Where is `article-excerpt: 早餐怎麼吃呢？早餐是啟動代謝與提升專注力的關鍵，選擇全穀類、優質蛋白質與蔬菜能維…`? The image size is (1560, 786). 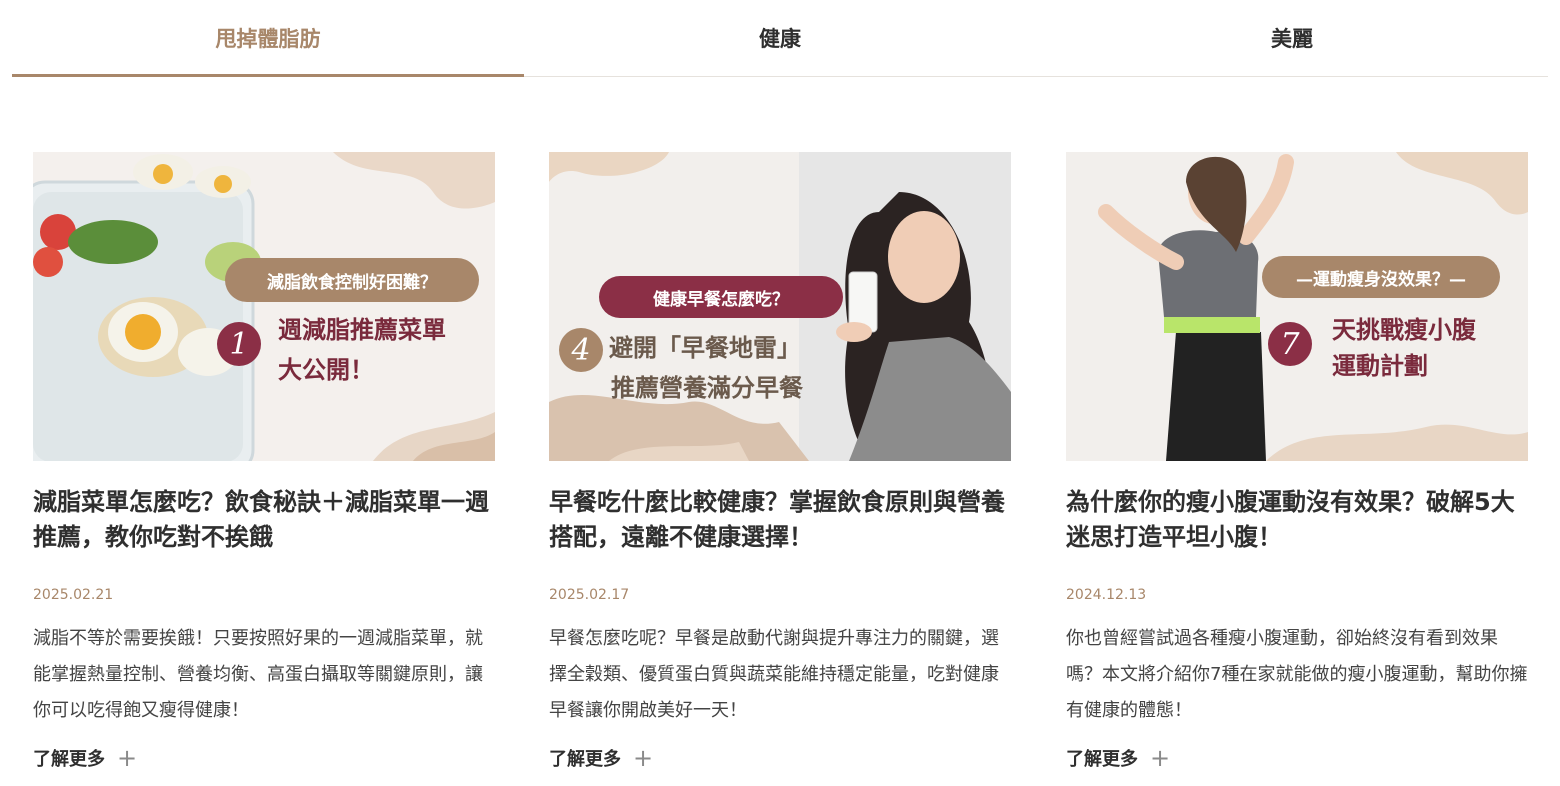
article-excerpt: 早餐怎麼吃呢？早餐是啟動代謝與提升專注力的關鍵，選擇全穀類、優質蛋白質與蔬菜能維… is located at coordinates (774, 674).